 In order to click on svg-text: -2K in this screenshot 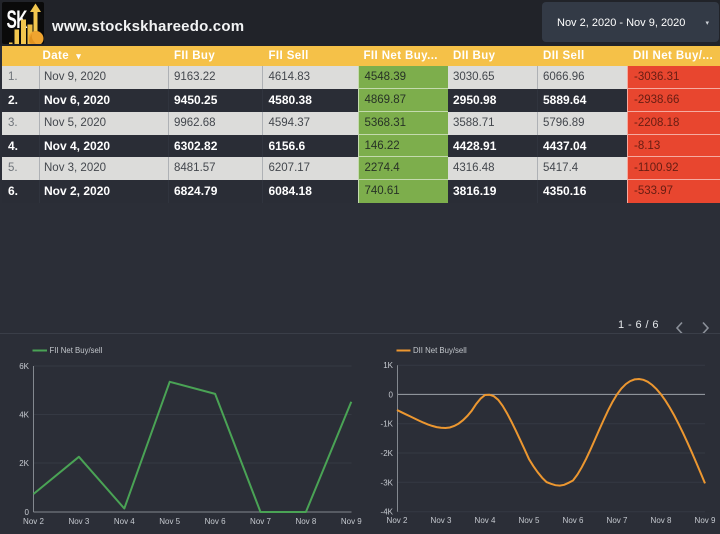, I will do `click(387, 453)`.